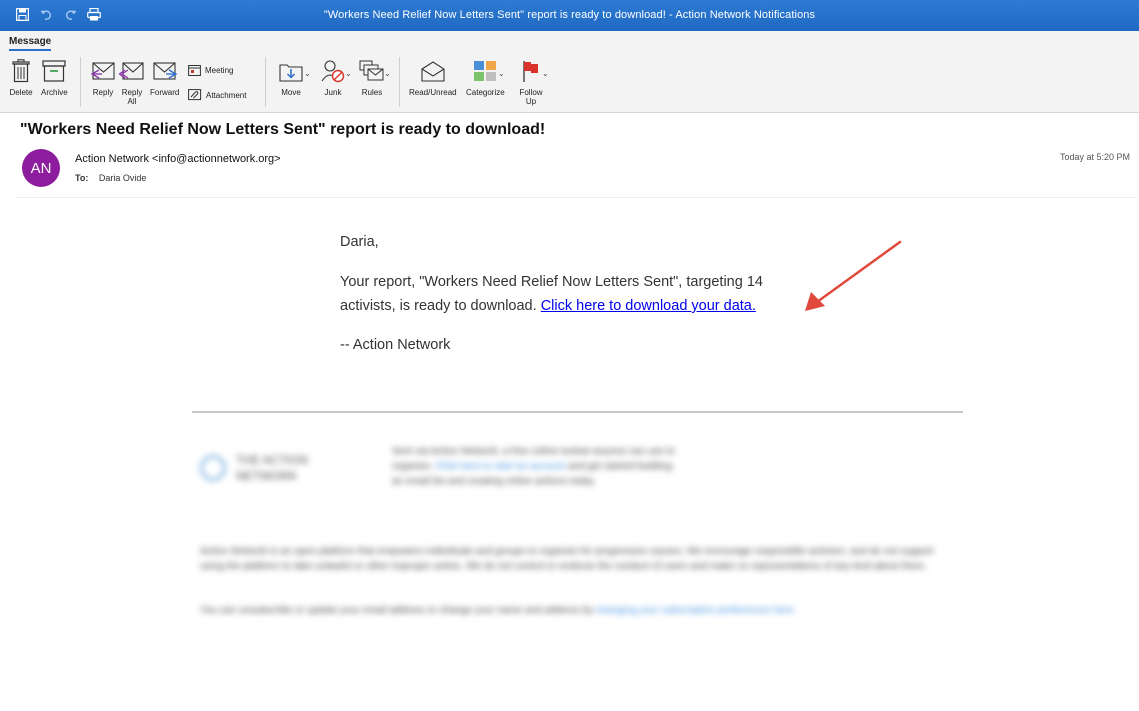 The height and width of the screenshot is (711, 1139). What do you see at coordinates (210, 70) in the screenshot?
I see `meeting-button: Meeting` at bounding box center [210, 70].